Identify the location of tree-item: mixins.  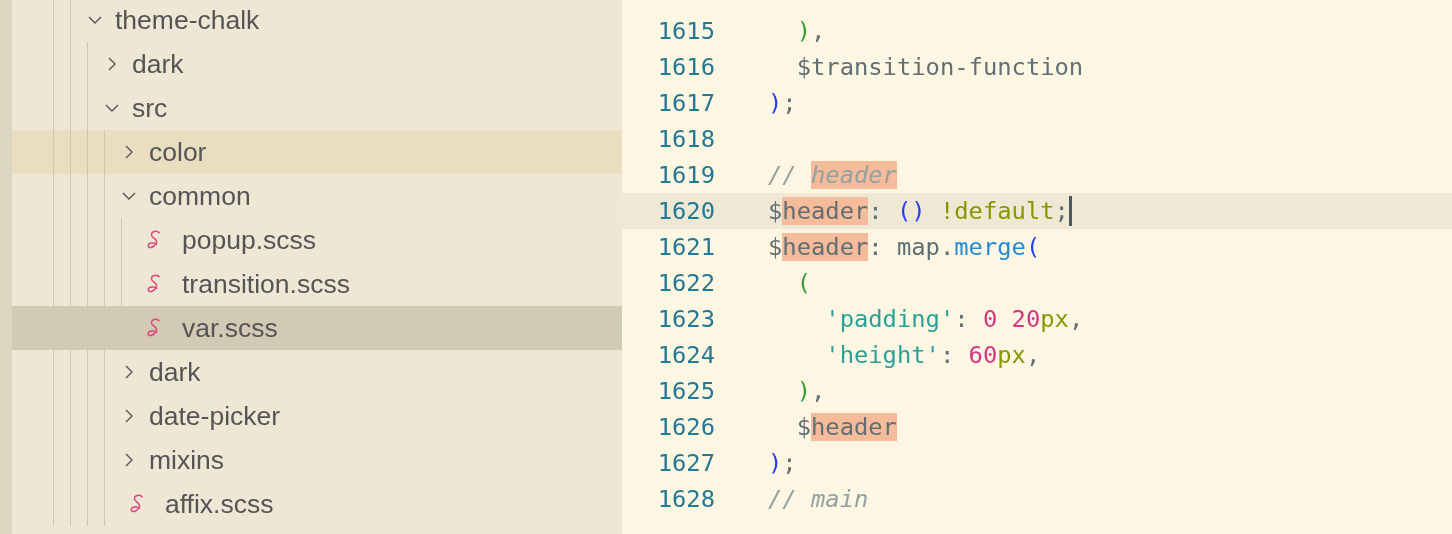
(317, 460).